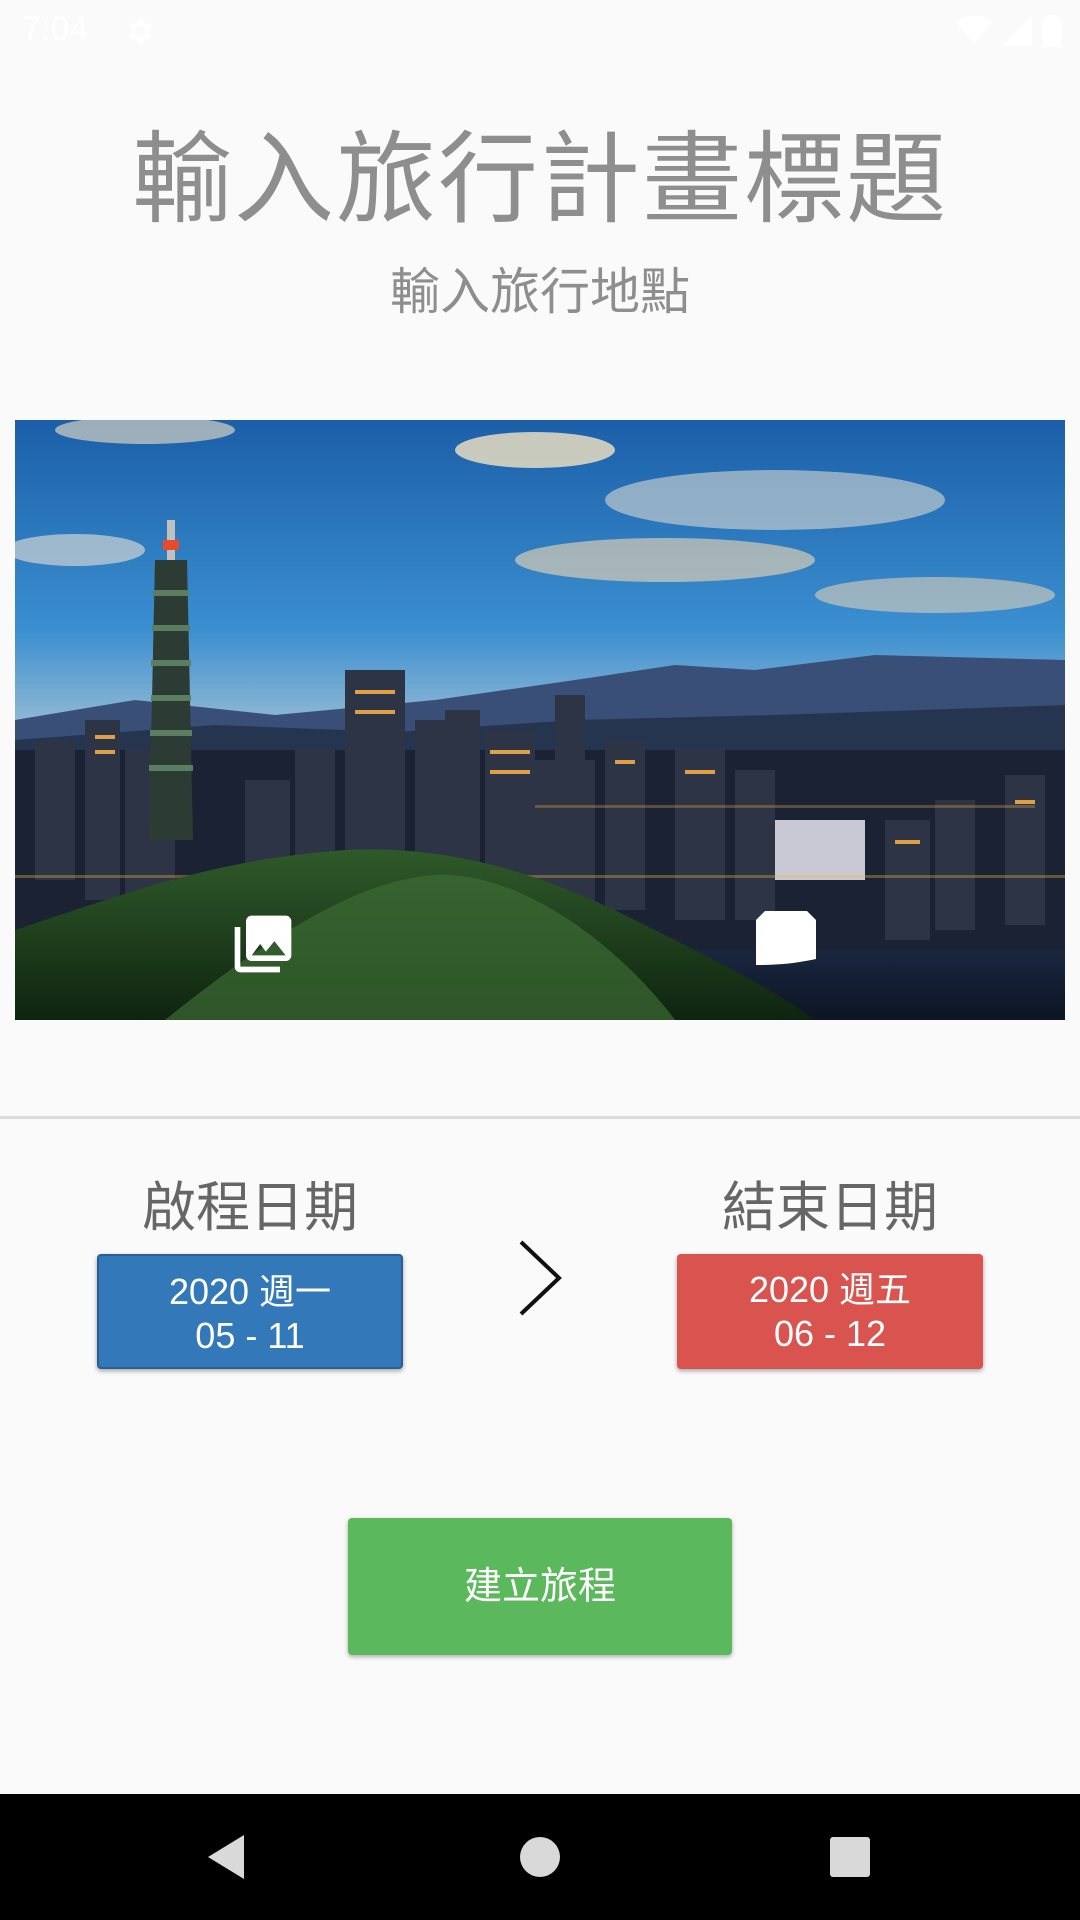 The width and height of the screenshot is (1080, 1920). What do you see at coordinates (55, 29) in the screenshot?
I see `status-time: 7:04` at bounding box center [55, 29].